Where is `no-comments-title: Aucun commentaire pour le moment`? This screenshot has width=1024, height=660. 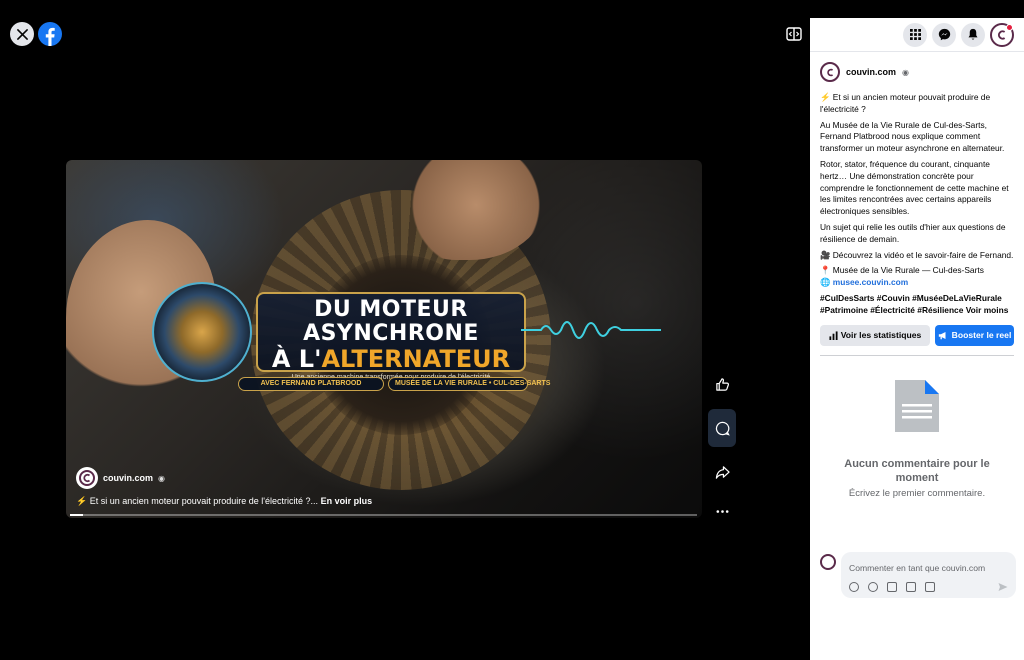 no-comments-title: Aucun commentaire pour le moment is located at coordinates (917, 470).